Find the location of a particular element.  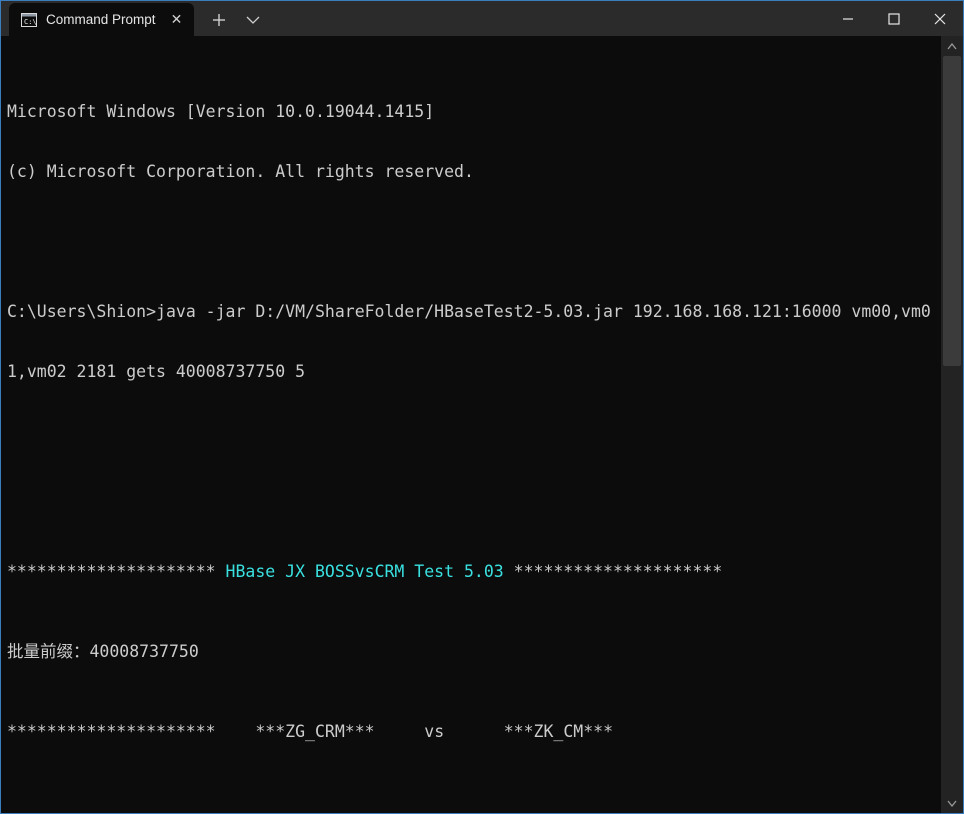

header-stars-left: ********************* is located at coordinates (111, 571).